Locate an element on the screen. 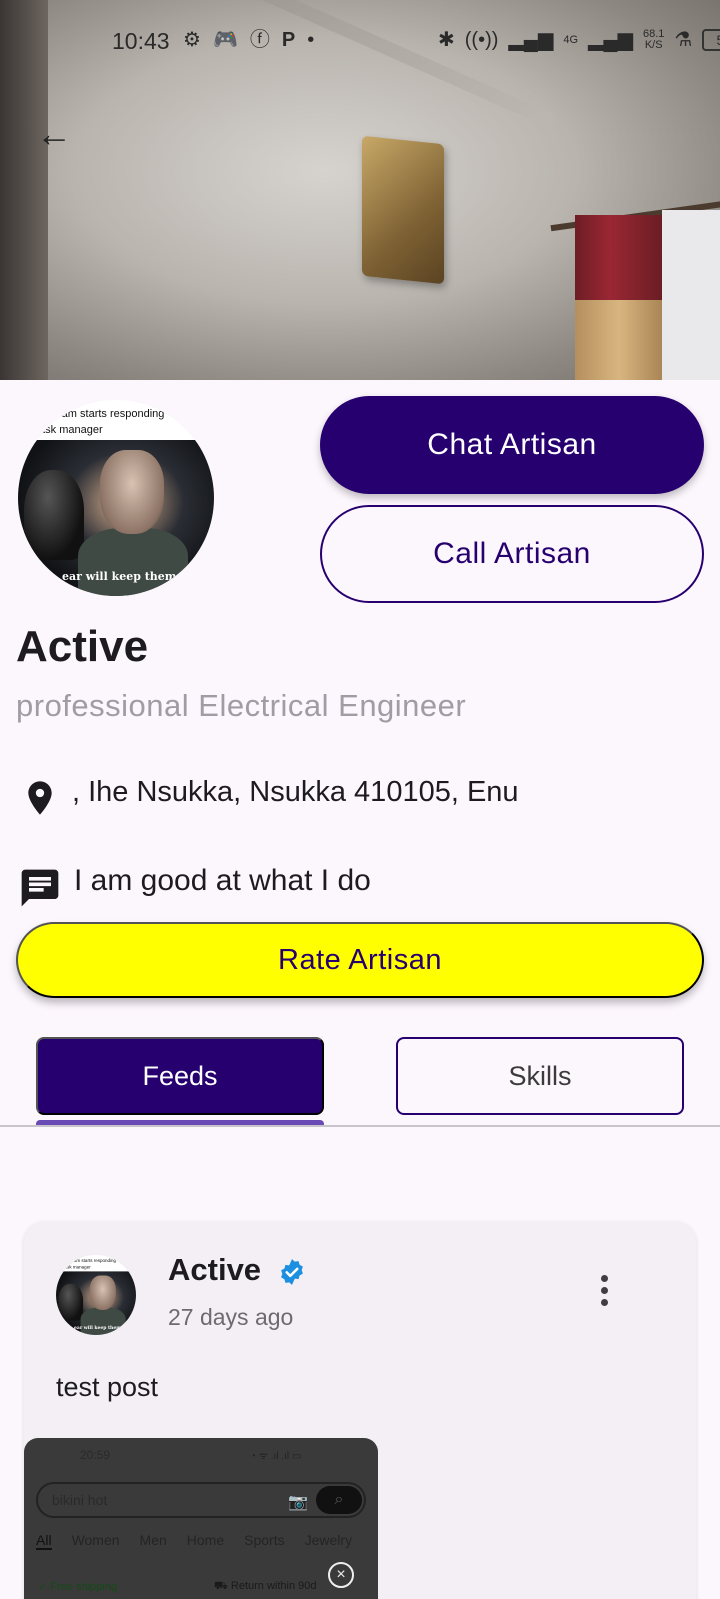 The height and width of the screenshot is (1599, 720). hotspot-icon: ((•)) is located at coordinates (481, 40).